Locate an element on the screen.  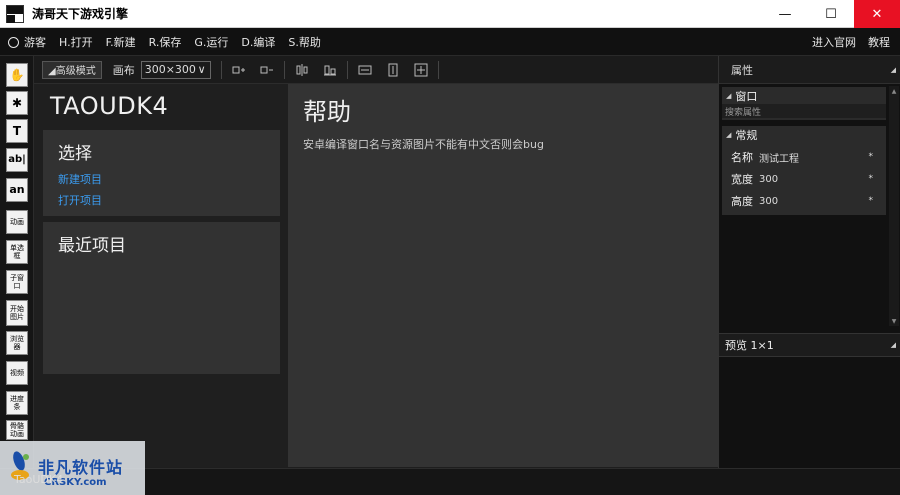
maximize-button: ☐ is located at coordinates (831, 14).